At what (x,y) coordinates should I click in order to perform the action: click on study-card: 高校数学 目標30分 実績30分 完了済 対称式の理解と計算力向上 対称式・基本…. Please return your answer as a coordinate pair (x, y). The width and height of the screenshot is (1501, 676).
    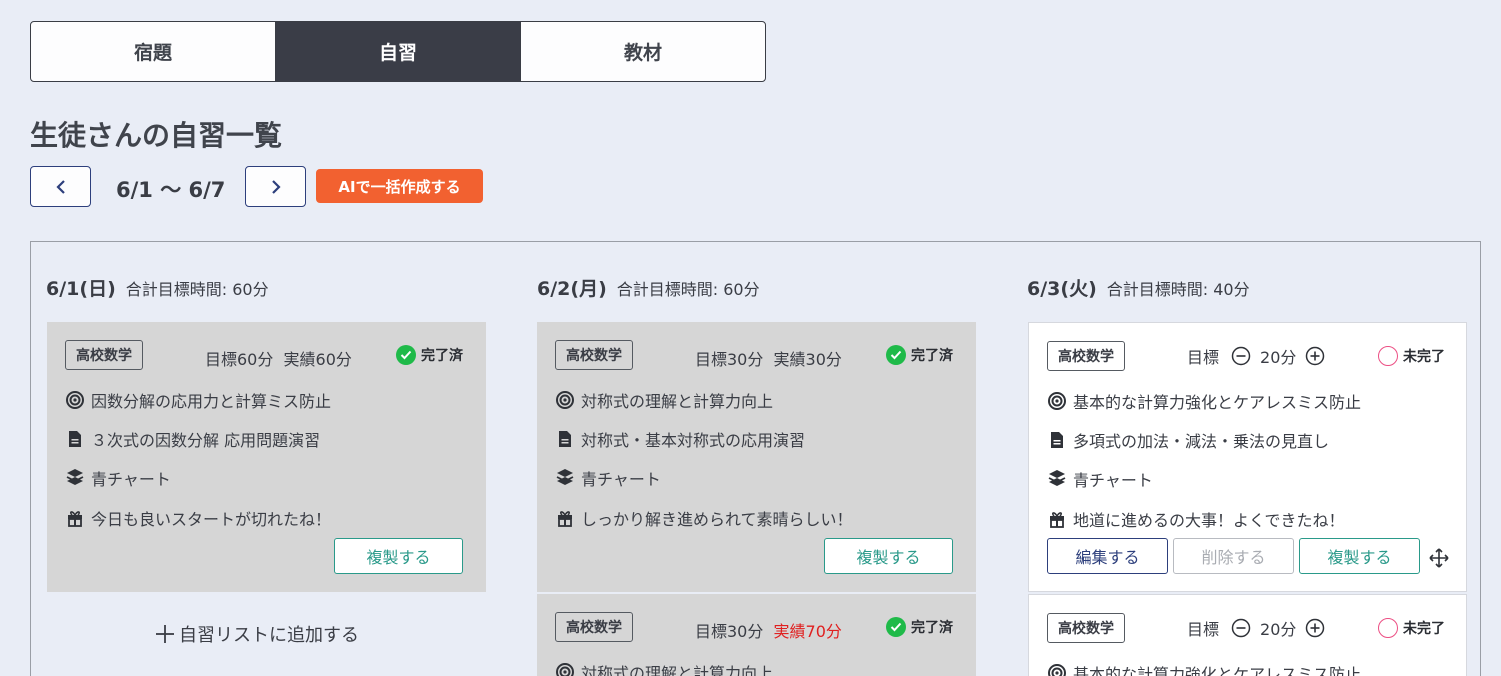
    Looking at the image, I should click on (756, 457).